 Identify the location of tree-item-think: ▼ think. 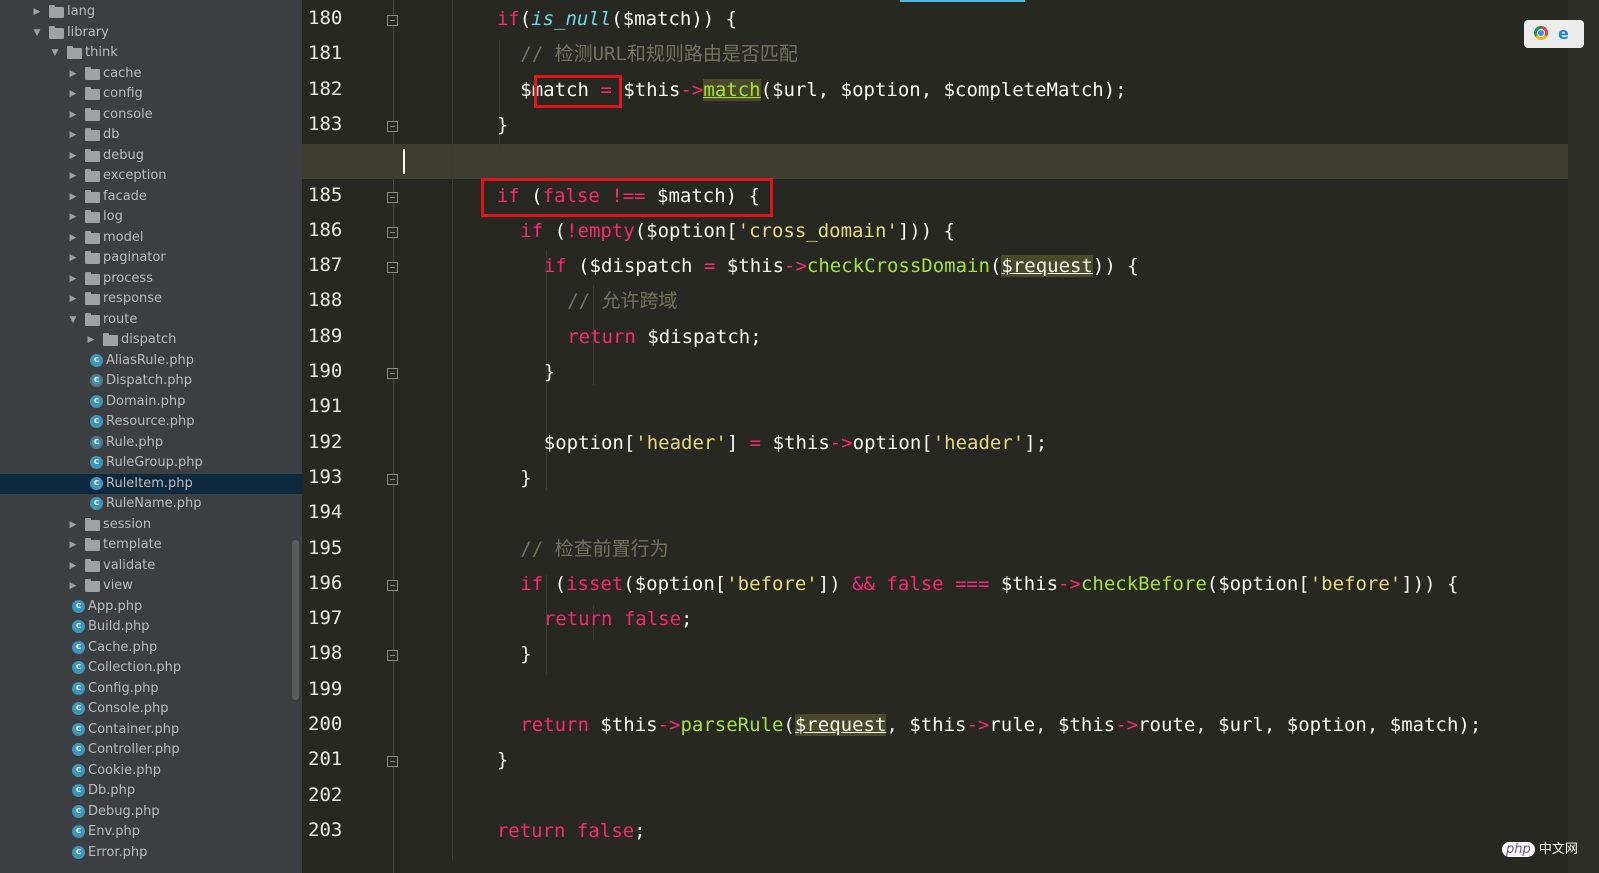
(151, 53).